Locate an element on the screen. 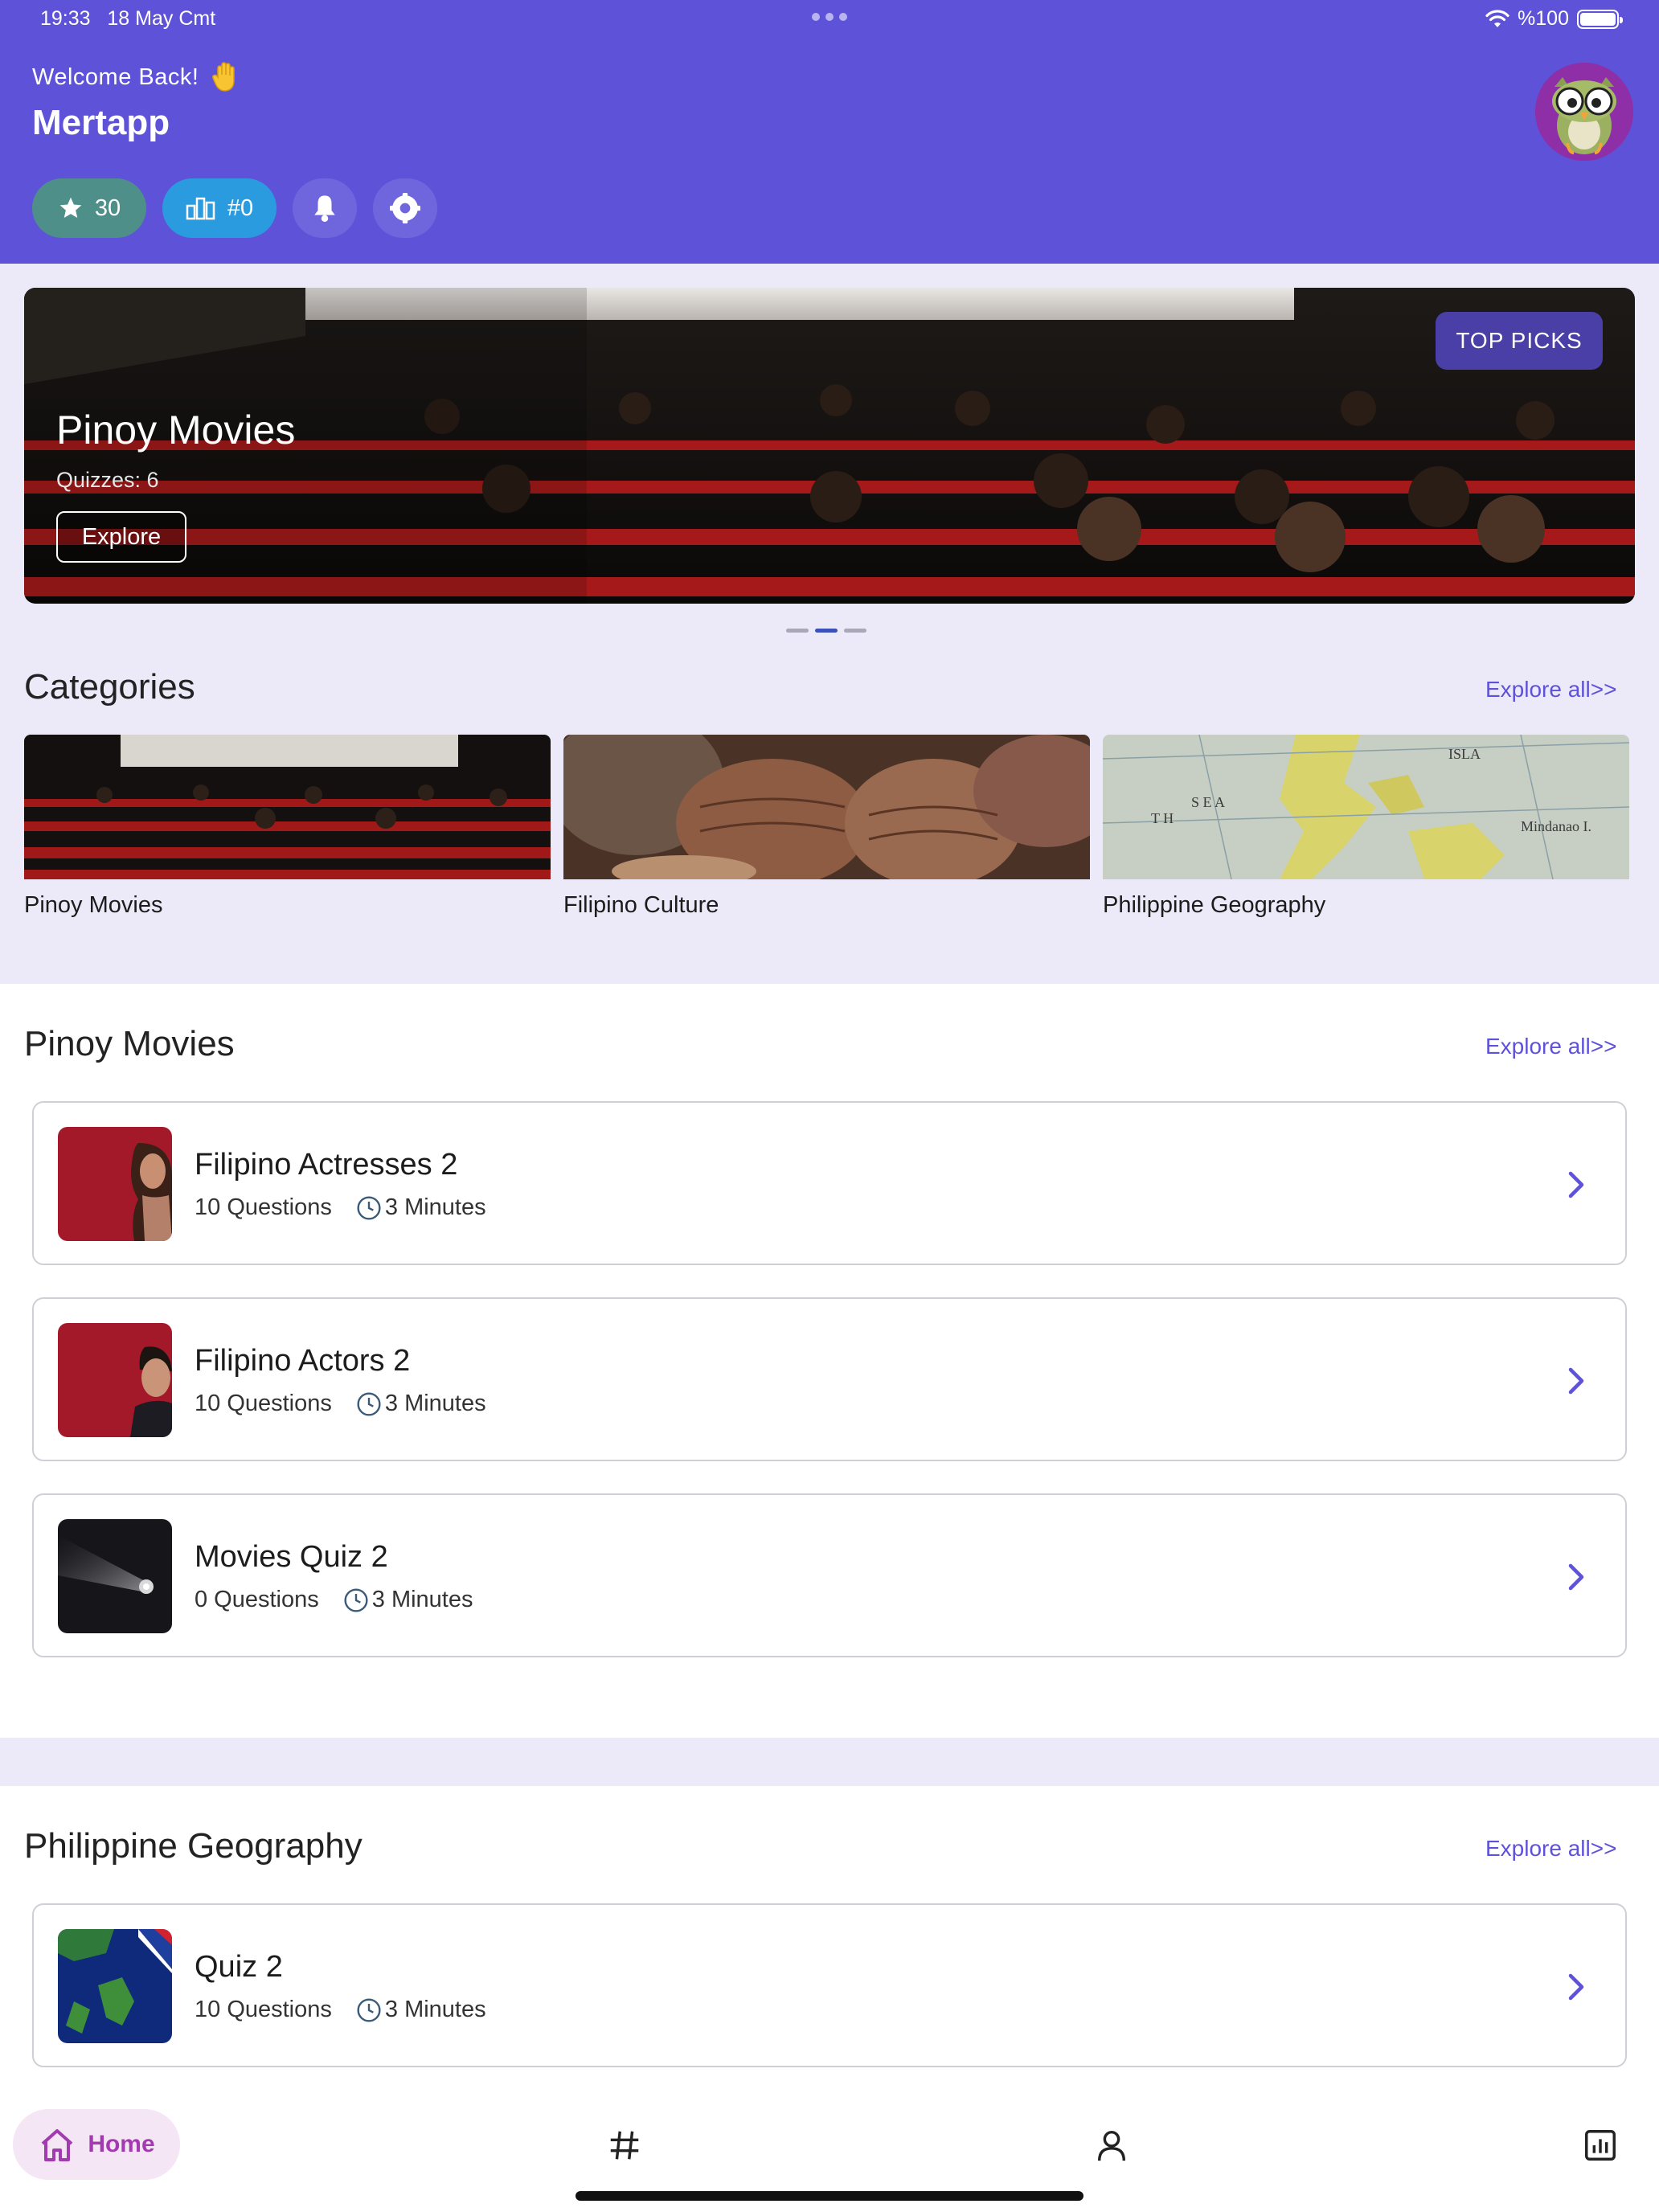 The image size is (1659, 2212). quiz-card: Movies Quiz 2 0 Questions 3 Minutes is located at coordinates (829, 1575).